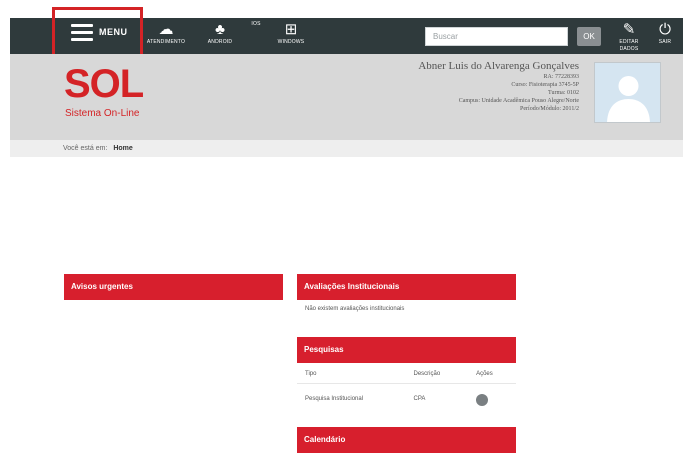  I want to click on table-row: Pesquisa Institucional CPA, so click(406, 398).